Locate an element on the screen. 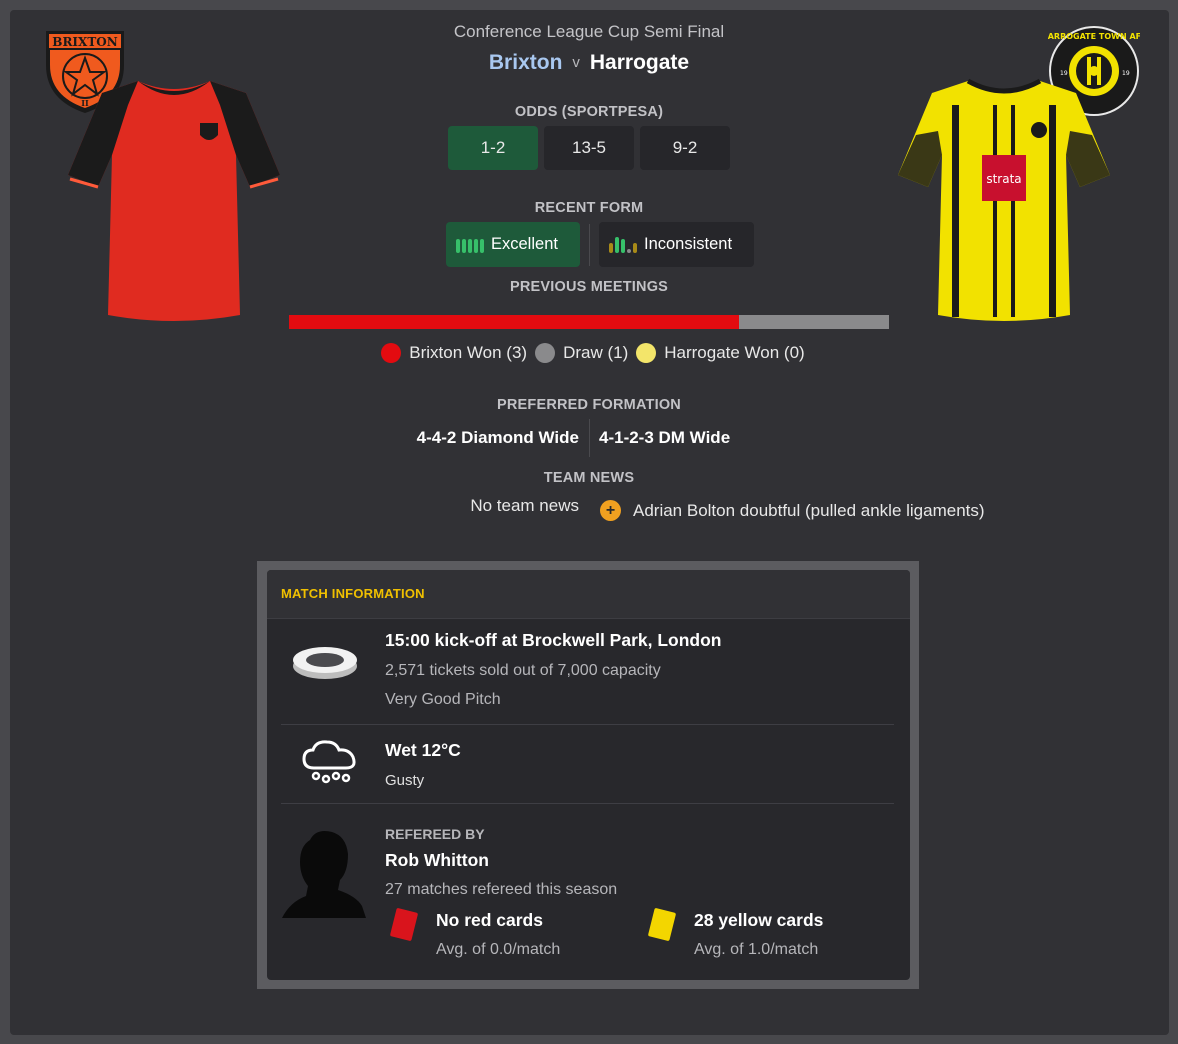 This screenshot has height=1044, width=1178. competition-title: Conference League Cup Semi Final is located at coordinates (589, 31).